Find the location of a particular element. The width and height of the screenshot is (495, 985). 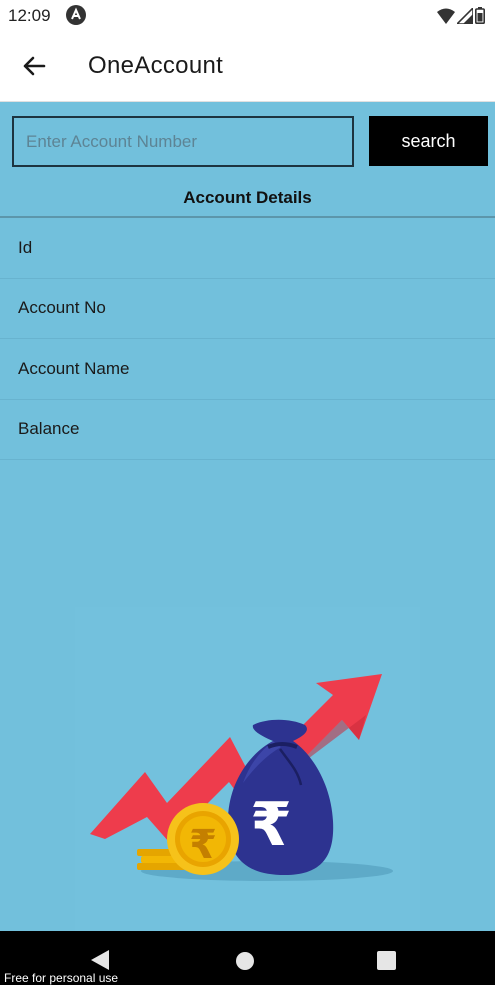

status-icons is located at coordinates (461, 15).